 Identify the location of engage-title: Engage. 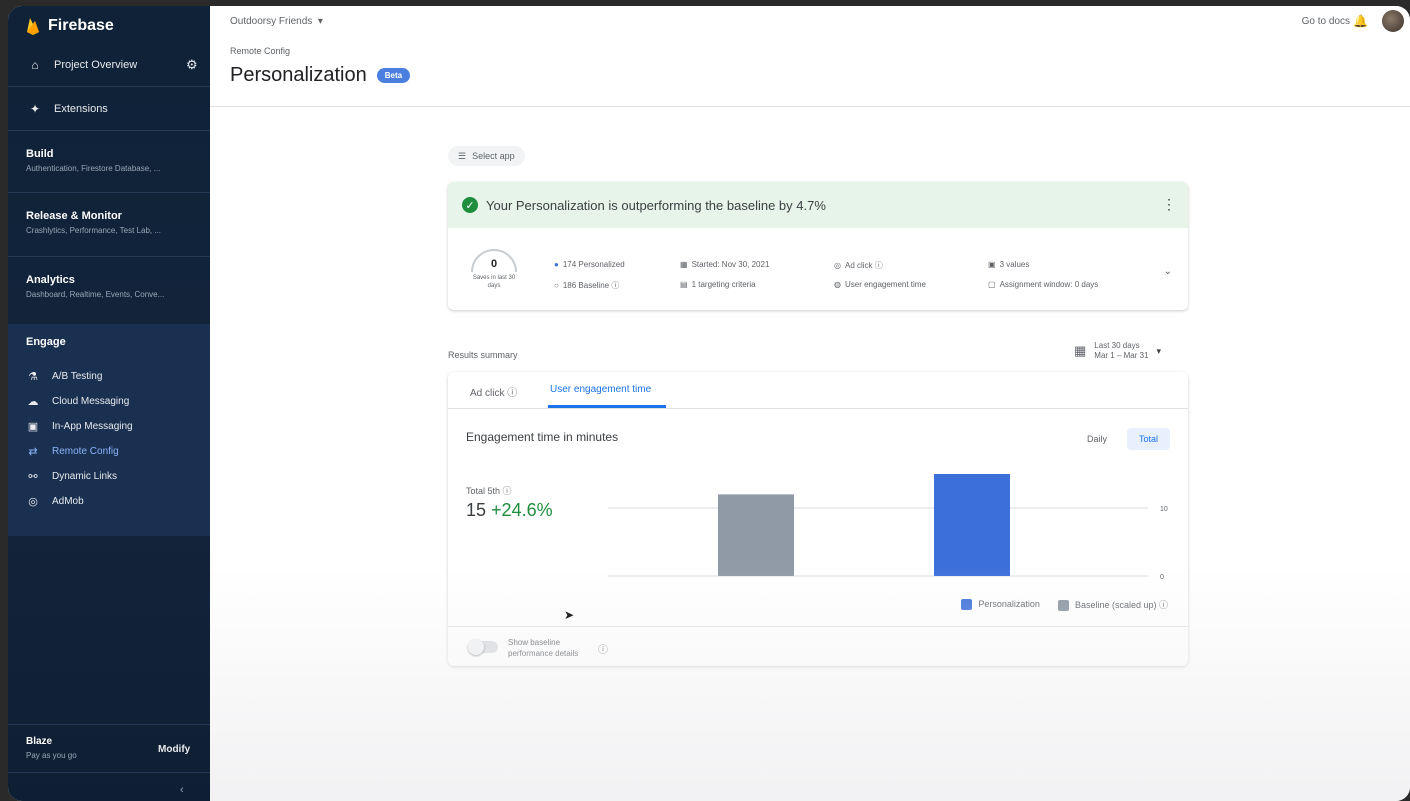
(46, 342).